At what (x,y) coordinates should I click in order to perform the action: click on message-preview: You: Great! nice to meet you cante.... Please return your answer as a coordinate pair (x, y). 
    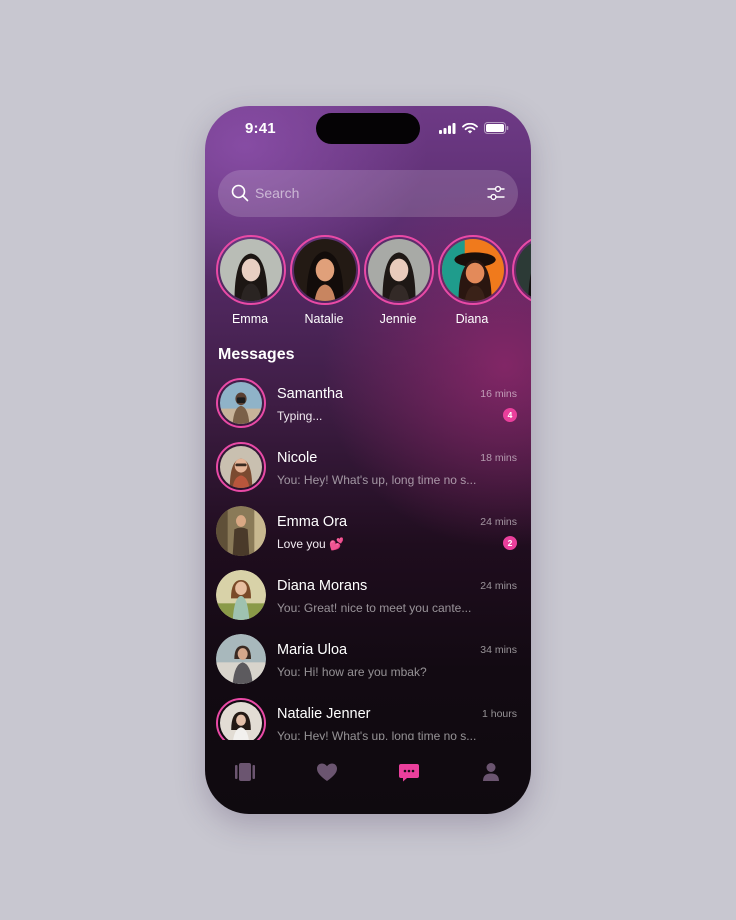
    Looking at the image, I should click on (374, 608).